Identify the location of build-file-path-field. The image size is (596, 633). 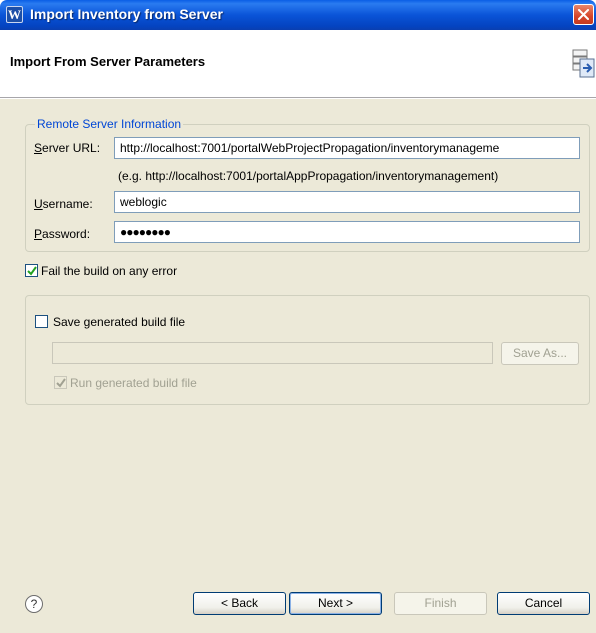
(272, 353).